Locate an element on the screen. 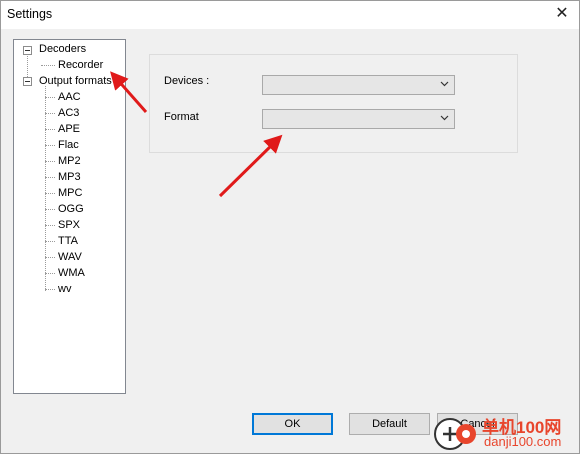 The image size is (580, 456). arrow-to-format is located at coordinates (250, 166).